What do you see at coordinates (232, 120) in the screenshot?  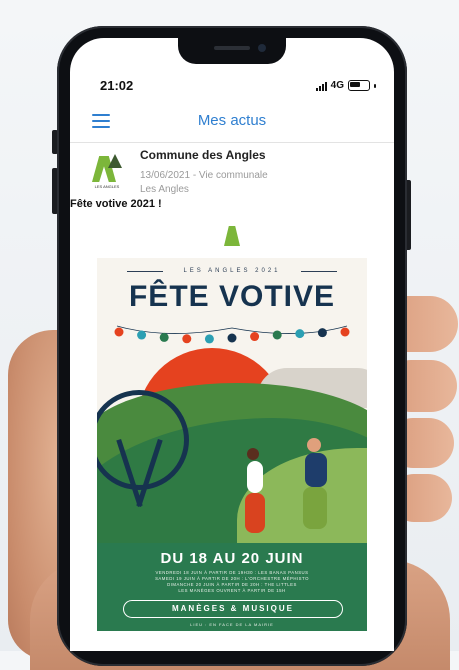 I see `page-title: Mes actus` at bounding box center [232, 120].